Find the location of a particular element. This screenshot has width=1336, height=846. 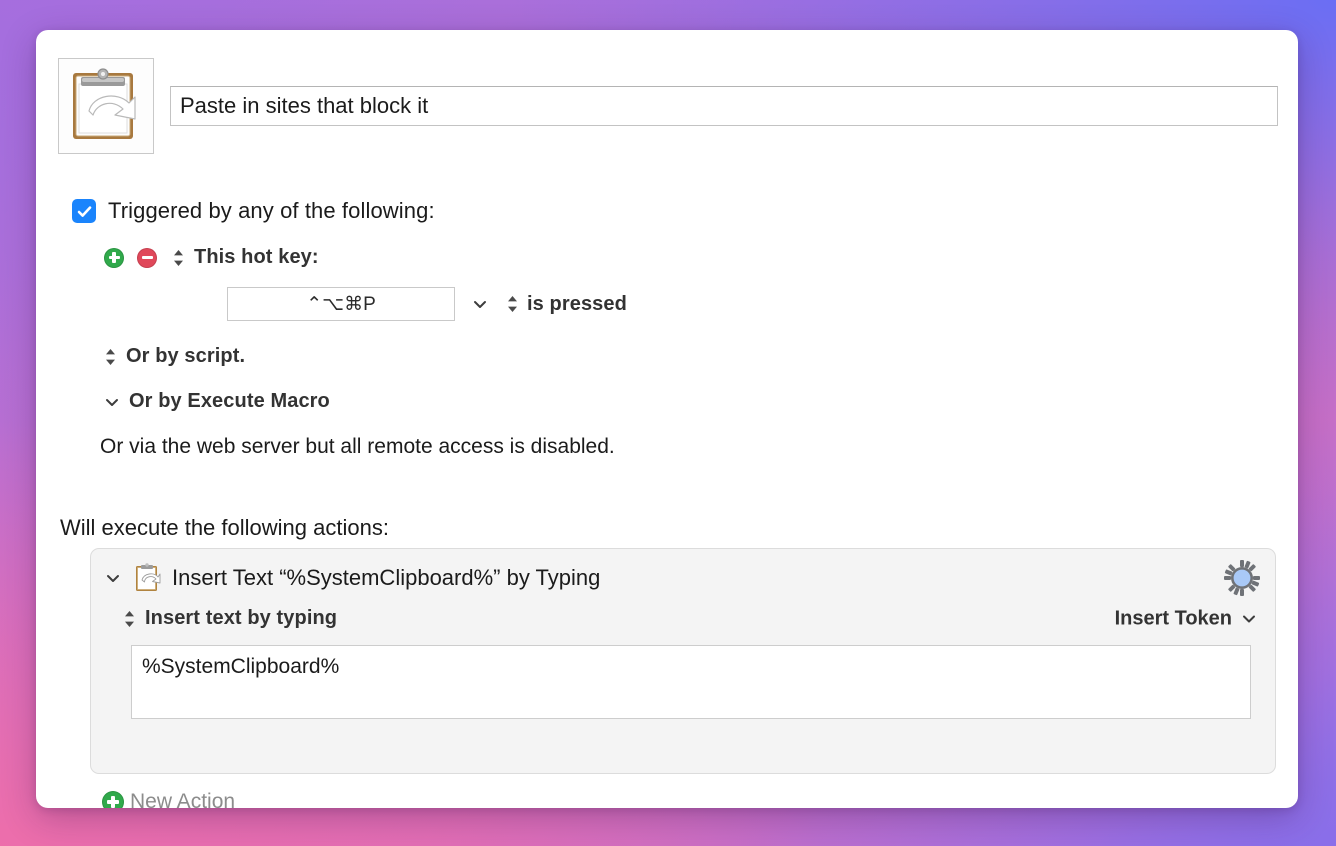

new-action-plus-icon is located at coordinates (113, 799).